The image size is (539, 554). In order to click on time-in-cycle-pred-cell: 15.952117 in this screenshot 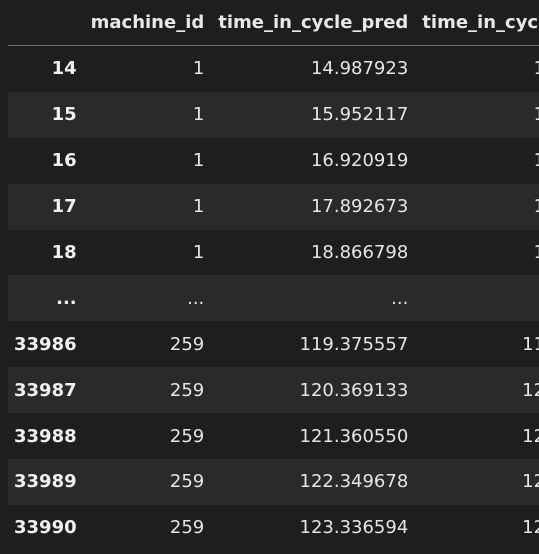, I will do `click(314, 114)`.